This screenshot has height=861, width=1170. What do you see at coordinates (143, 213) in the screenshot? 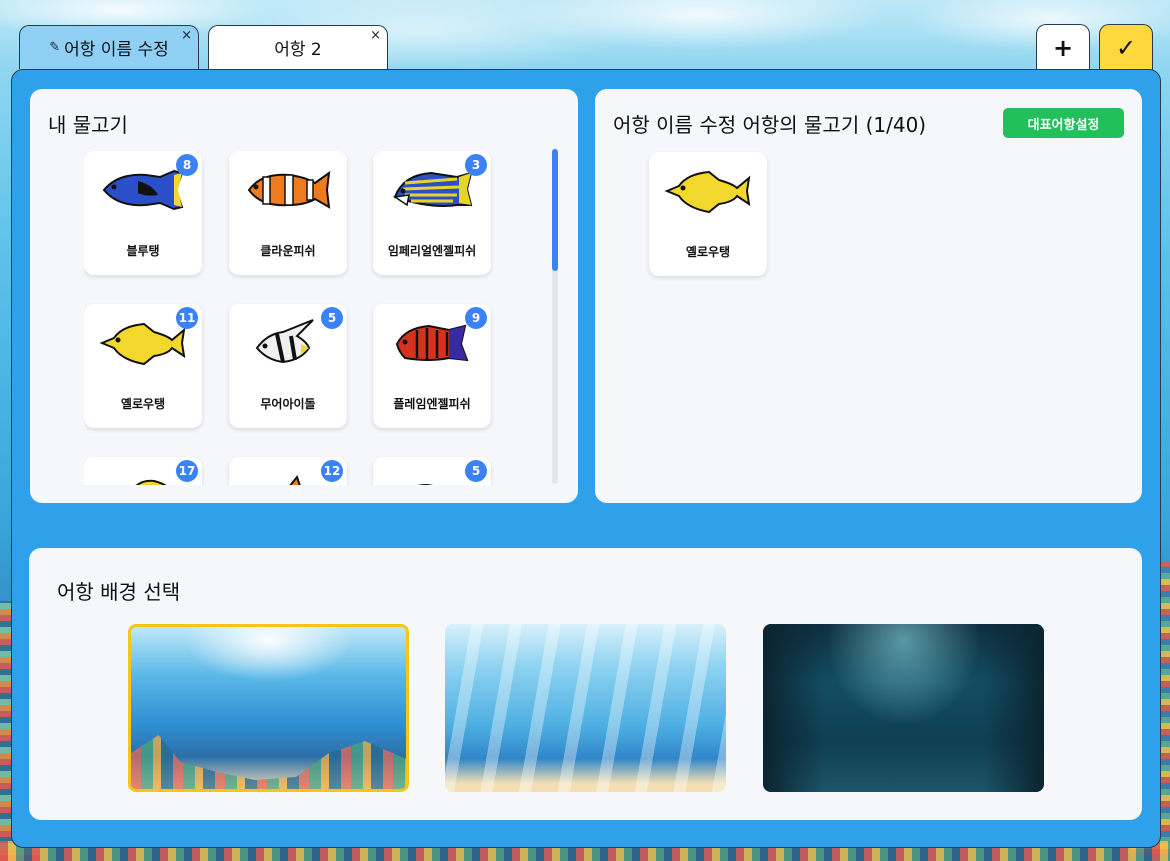
I see `fish-card-bluetang: 8 블루탱` at bounding box center [143, 213].